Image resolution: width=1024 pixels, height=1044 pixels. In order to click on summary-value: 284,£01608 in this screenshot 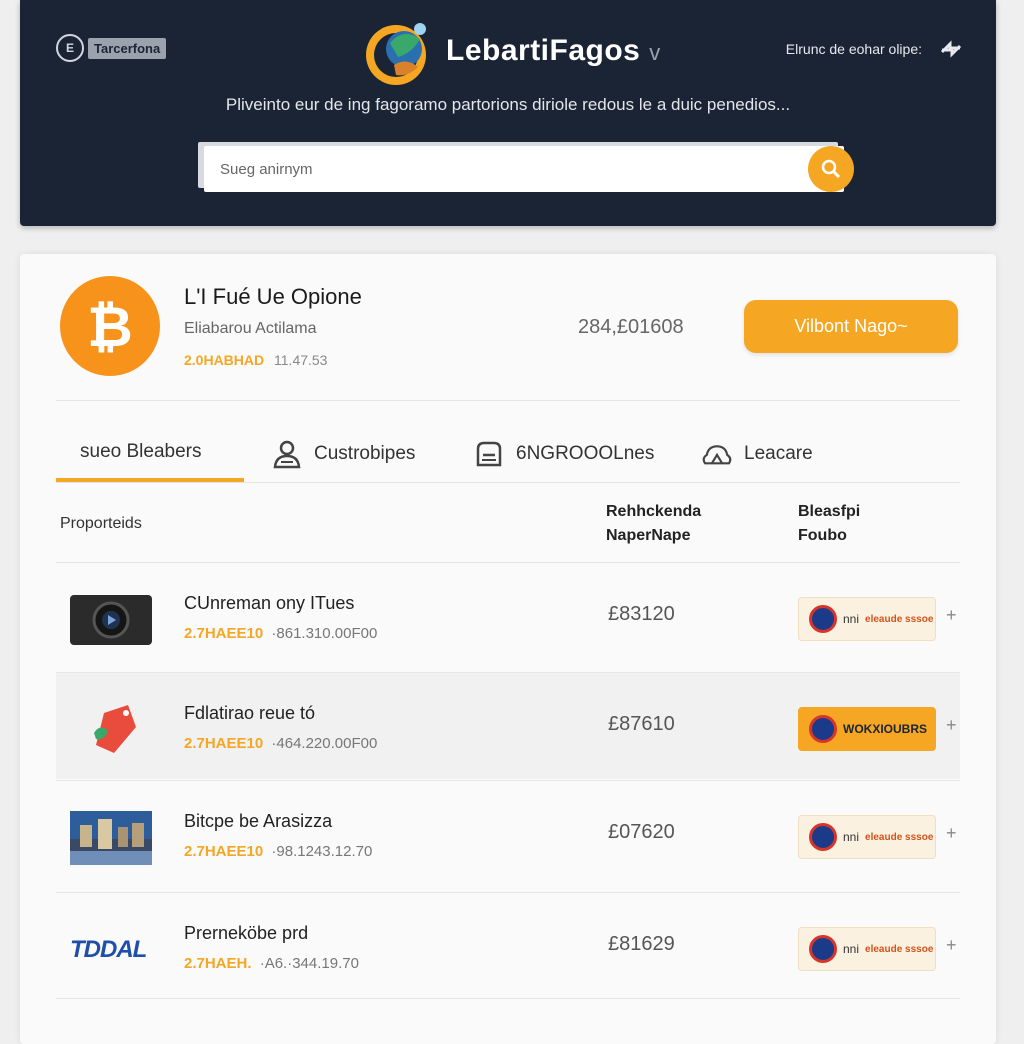, I will do `click(631, 327)`.